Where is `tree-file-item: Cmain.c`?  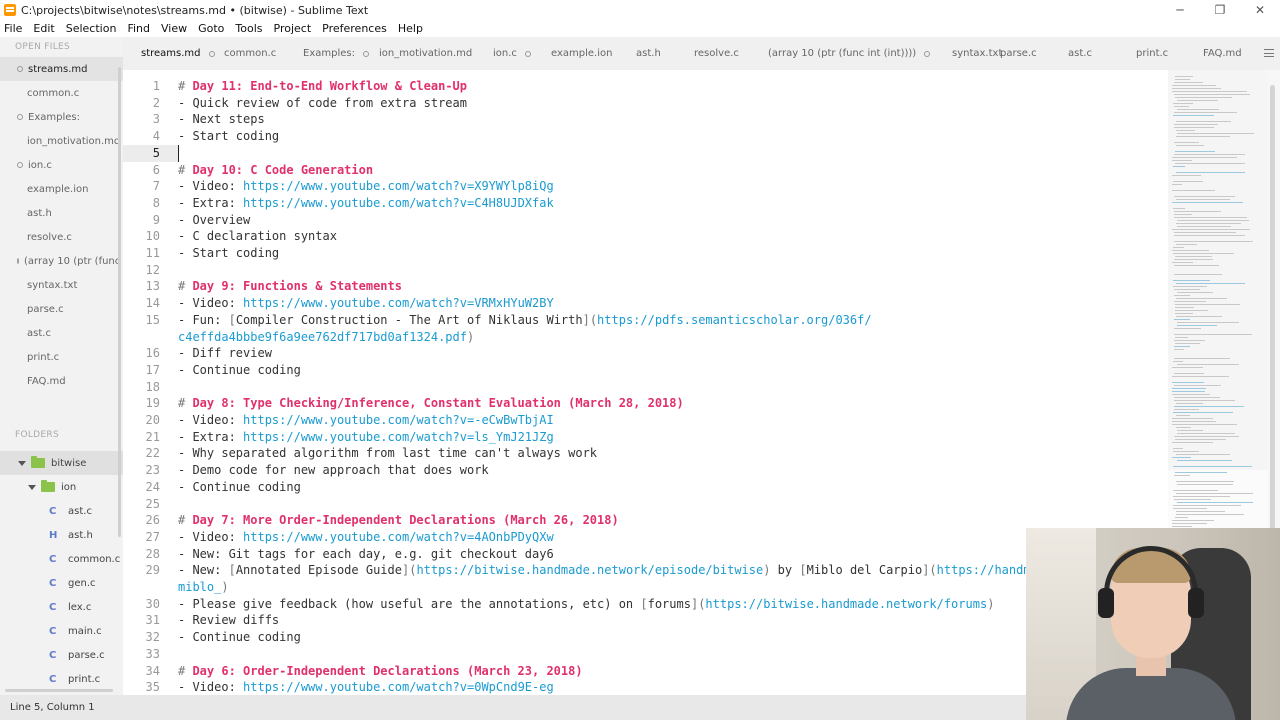 tree-file-item: Cmain.c is located at coordinates (51, 631).